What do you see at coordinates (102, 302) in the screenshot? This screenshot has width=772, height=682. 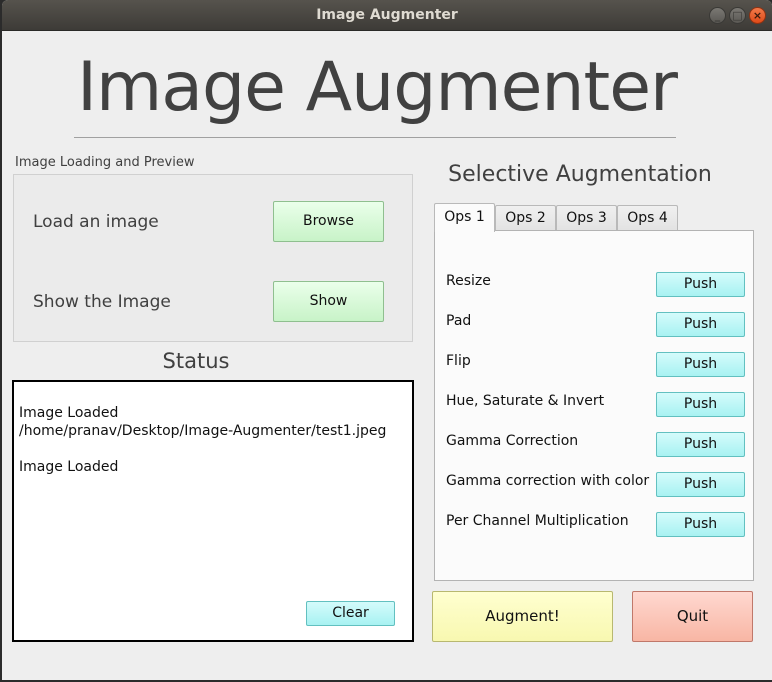 I see `show-image-label: Show the Image` at bounding box center [102, 302].